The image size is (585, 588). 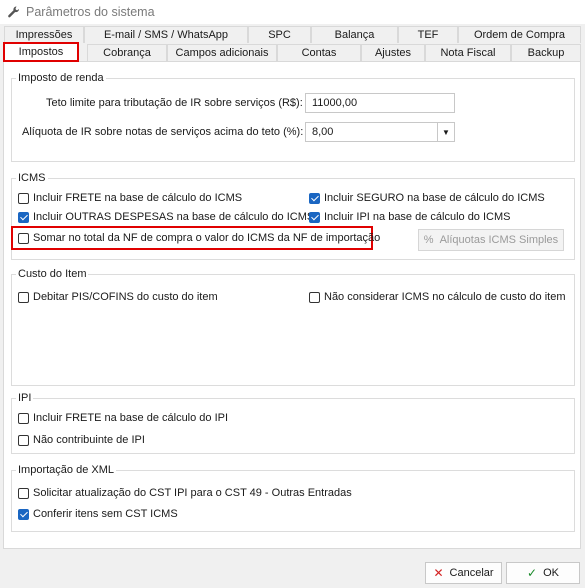 I want to click on aliquota-value: 8,00, so click(x=323, y=132).